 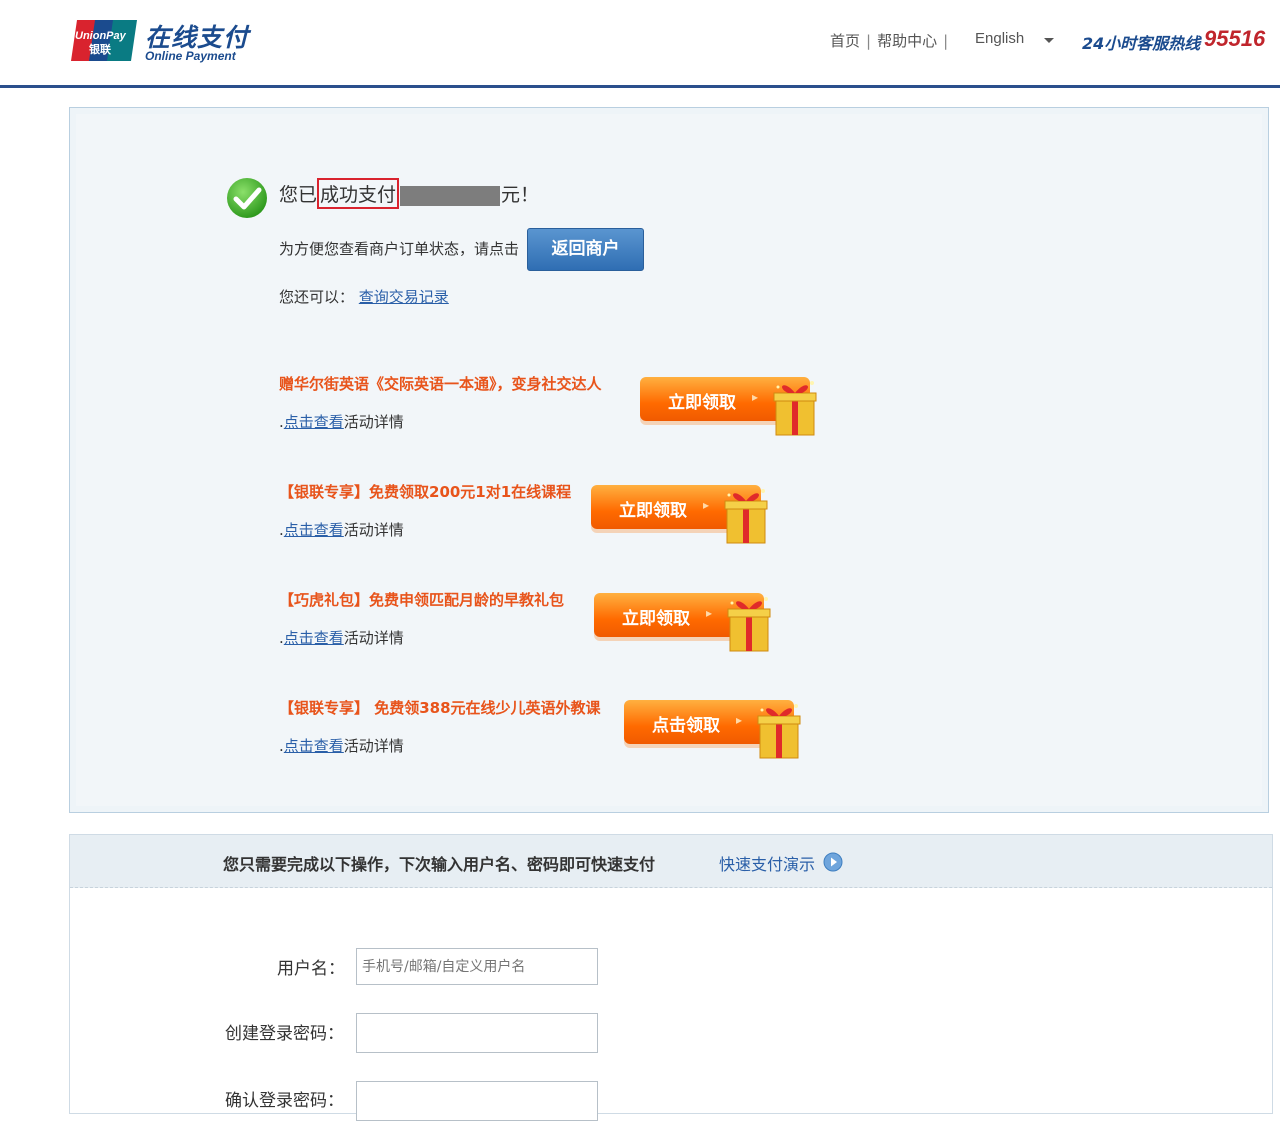 I want to click on return-hint: 为方便您查看商户订单状态，请点击, so click(x=399, y=249).